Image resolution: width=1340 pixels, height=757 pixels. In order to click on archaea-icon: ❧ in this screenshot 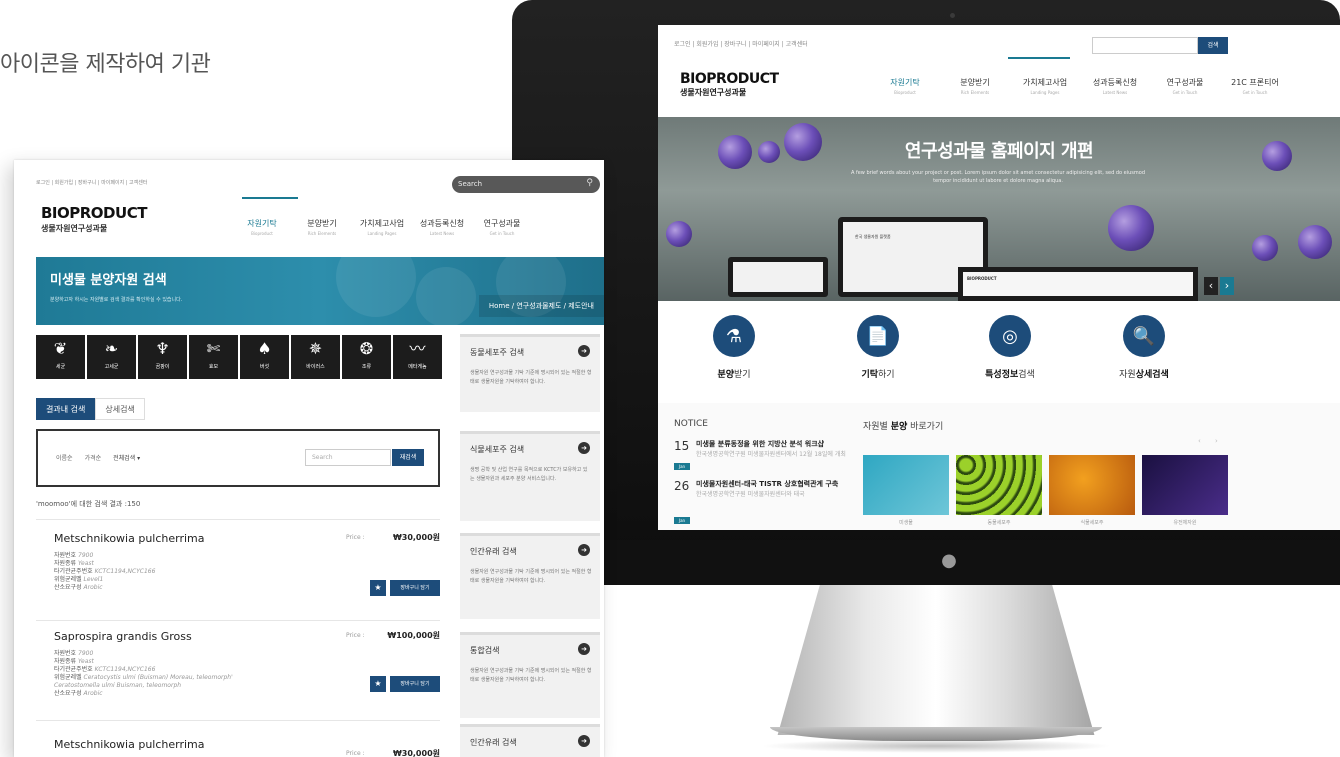, I will do `click(111, 348)`.